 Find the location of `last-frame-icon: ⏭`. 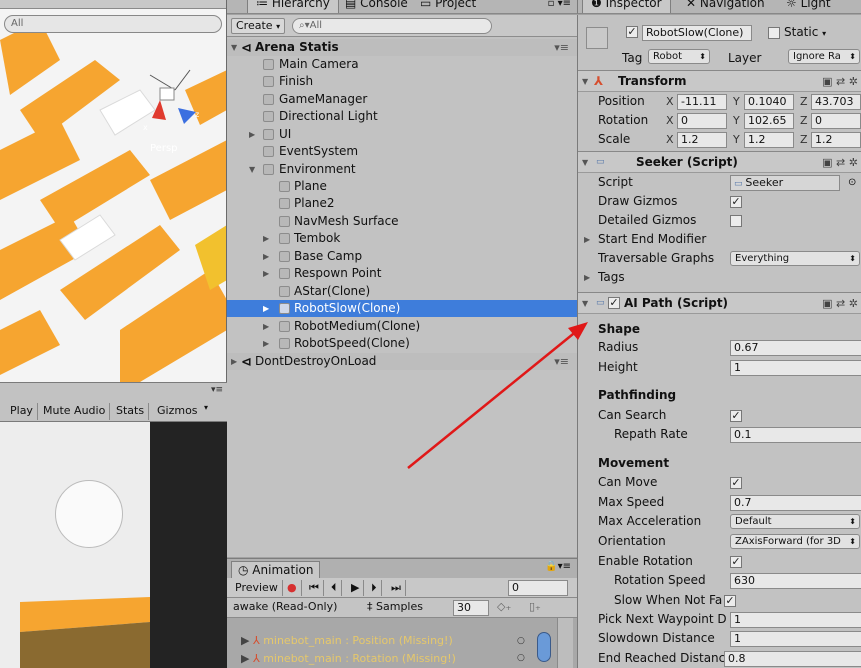

last-frame-icon: ⏭ is located at coordinates (396, 588).